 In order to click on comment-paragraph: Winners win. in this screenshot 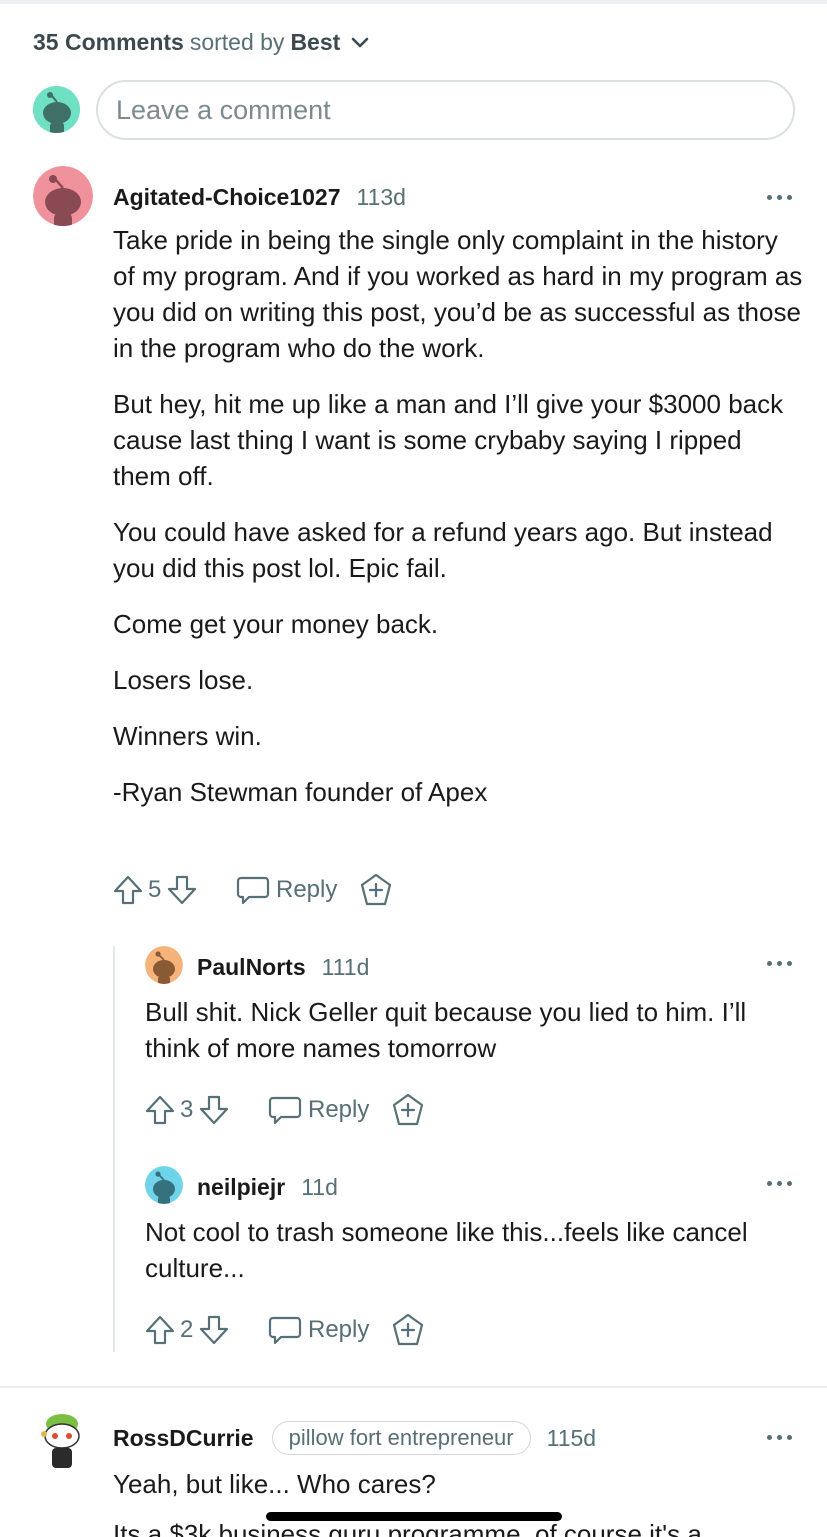, I will do `click(187, 736)`.